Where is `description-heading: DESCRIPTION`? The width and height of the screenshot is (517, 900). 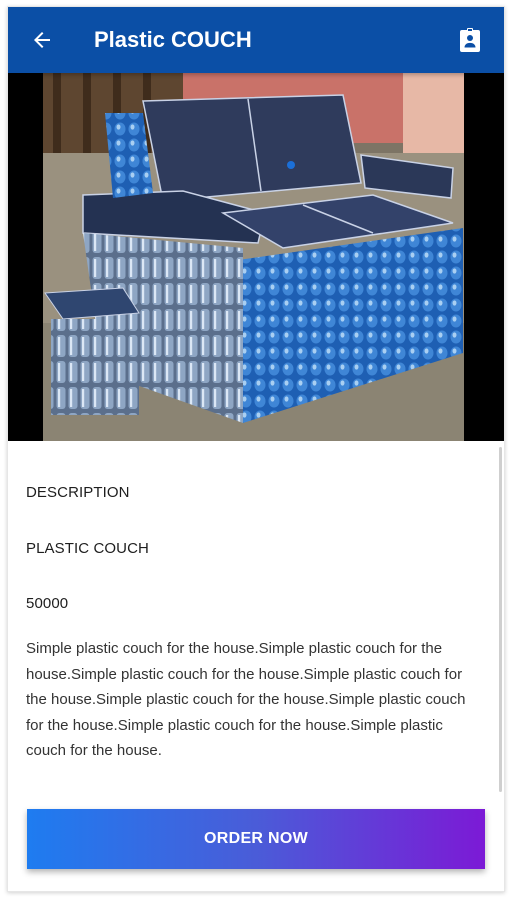 description-heading: DESCRIPTION is located at coordinates (78, 492).